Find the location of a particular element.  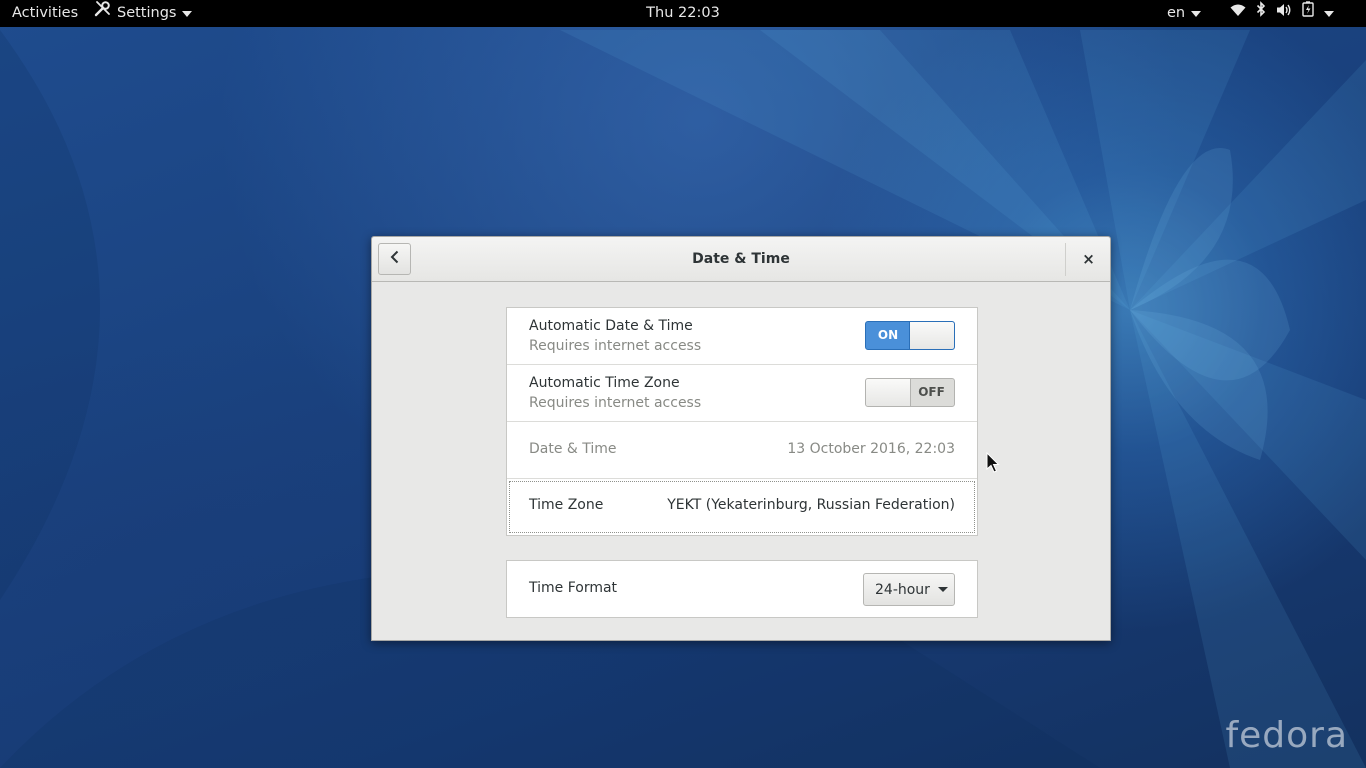

automatic-time-zone-switch: OFF is located at coordinates (910, 392).